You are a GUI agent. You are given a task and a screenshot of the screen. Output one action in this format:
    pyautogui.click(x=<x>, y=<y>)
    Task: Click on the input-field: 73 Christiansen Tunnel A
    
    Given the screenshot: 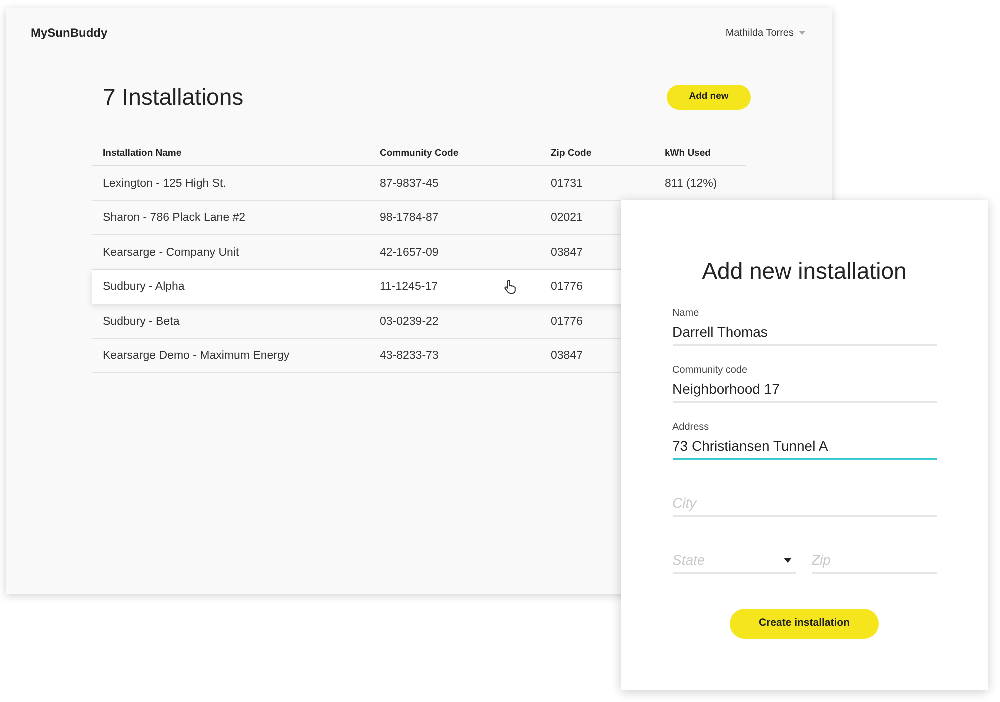 What is the action you would take?
    pyautogui.click(x=804, y=447)
    